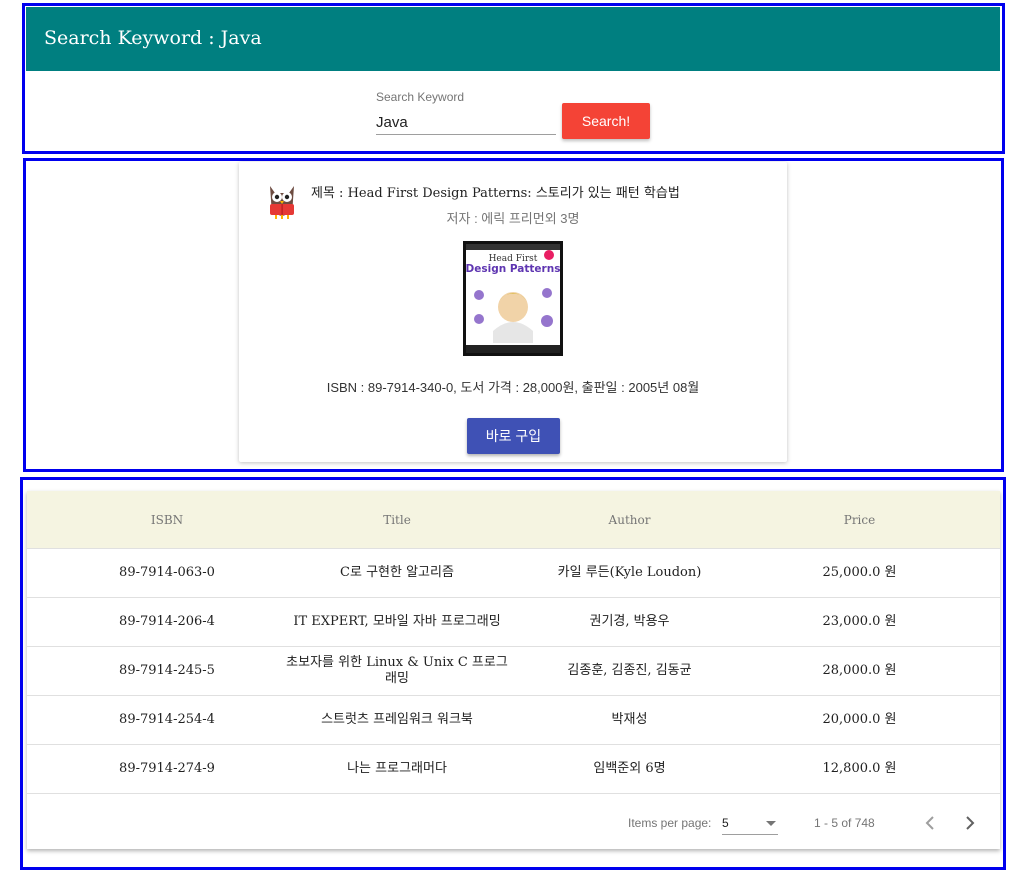 The width and height of the screenshot is (1026, 886). Describe the element at coordinates (167, 768) in the screenshot. I see `cell-isbn: 89-7914-274-9` at that location.